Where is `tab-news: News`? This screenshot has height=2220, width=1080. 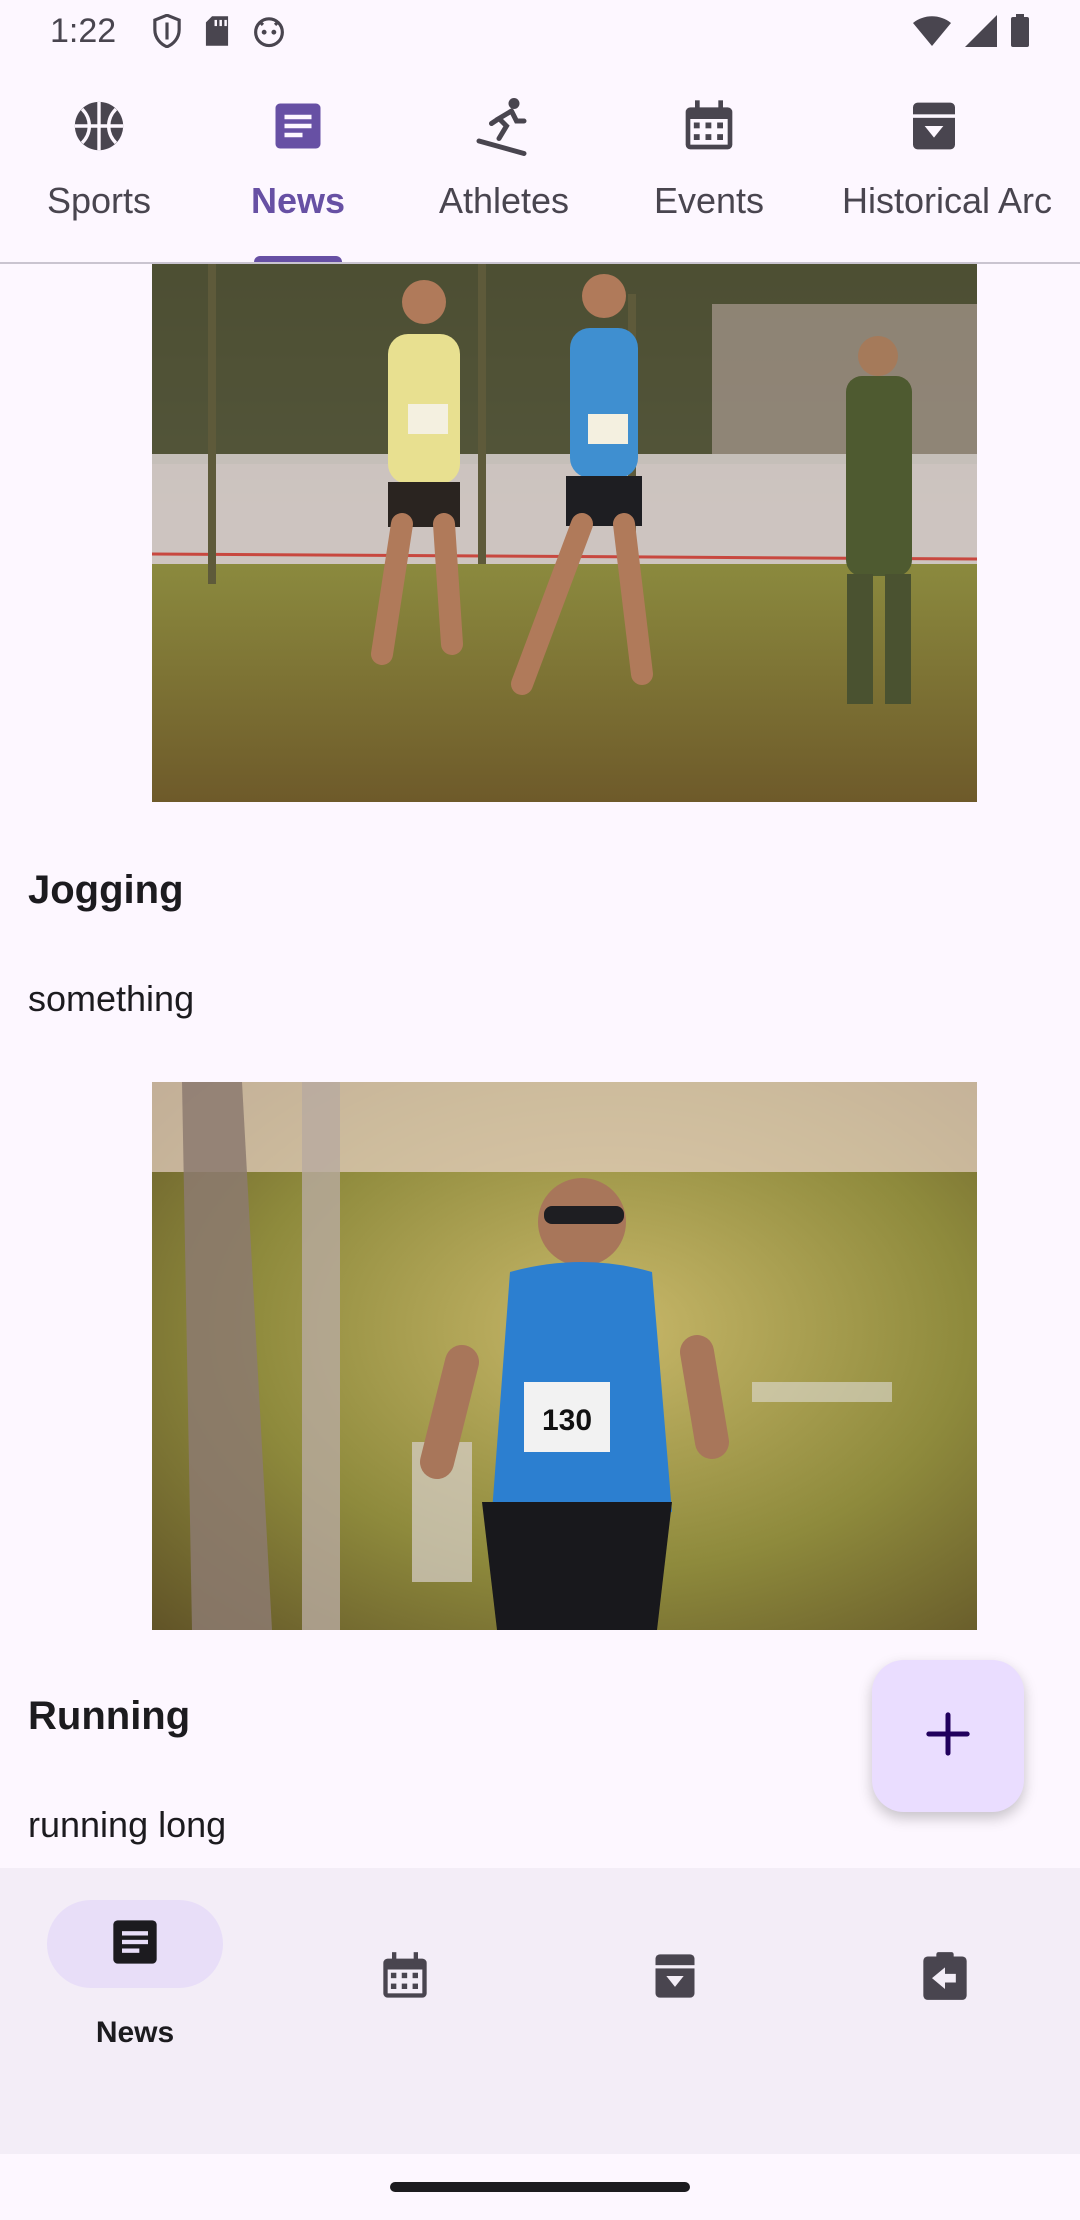 tab-news: News is located at coordinates (298, 164).